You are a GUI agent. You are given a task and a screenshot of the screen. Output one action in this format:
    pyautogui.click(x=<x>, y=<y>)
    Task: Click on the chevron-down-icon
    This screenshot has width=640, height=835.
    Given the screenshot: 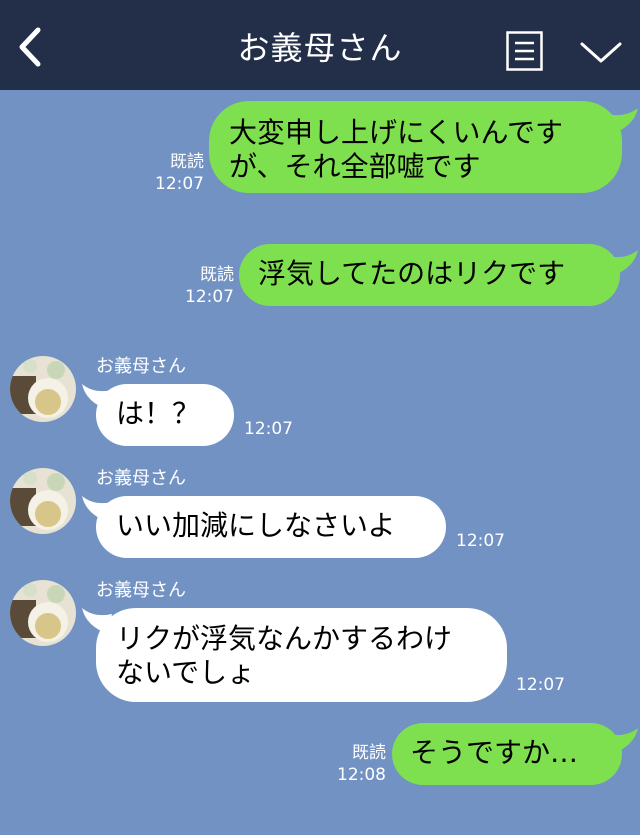 What is the action you would take?
    pyautogui.click(x=601, y=52)
    